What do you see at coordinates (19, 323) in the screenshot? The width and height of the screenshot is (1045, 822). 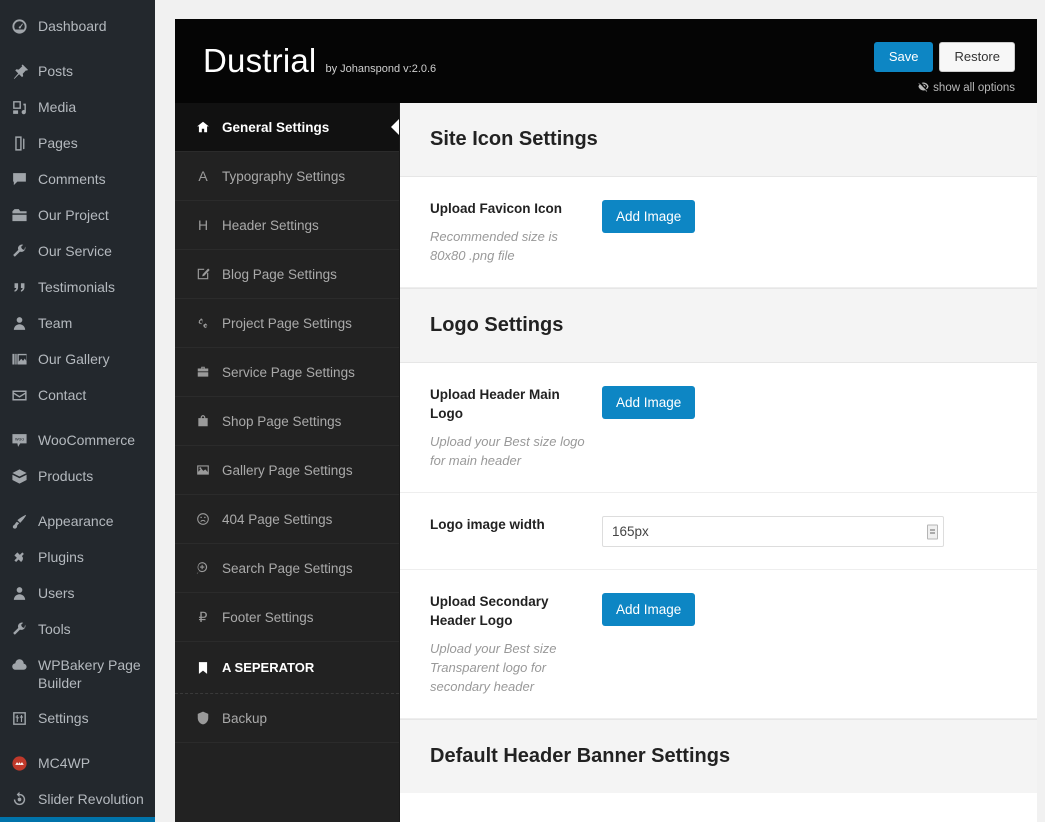 I see `user-icon` at bounding box center [19, 323].